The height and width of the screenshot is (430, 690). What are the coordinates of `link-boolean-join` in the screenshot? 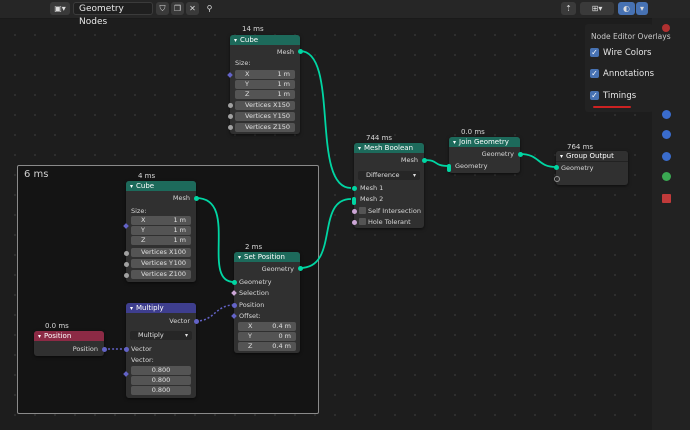 It's located at (436, 163).